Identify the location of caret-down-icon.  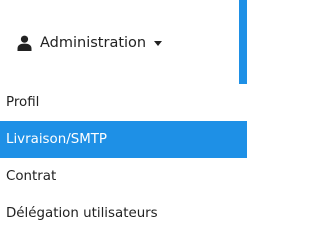
(158, 43).